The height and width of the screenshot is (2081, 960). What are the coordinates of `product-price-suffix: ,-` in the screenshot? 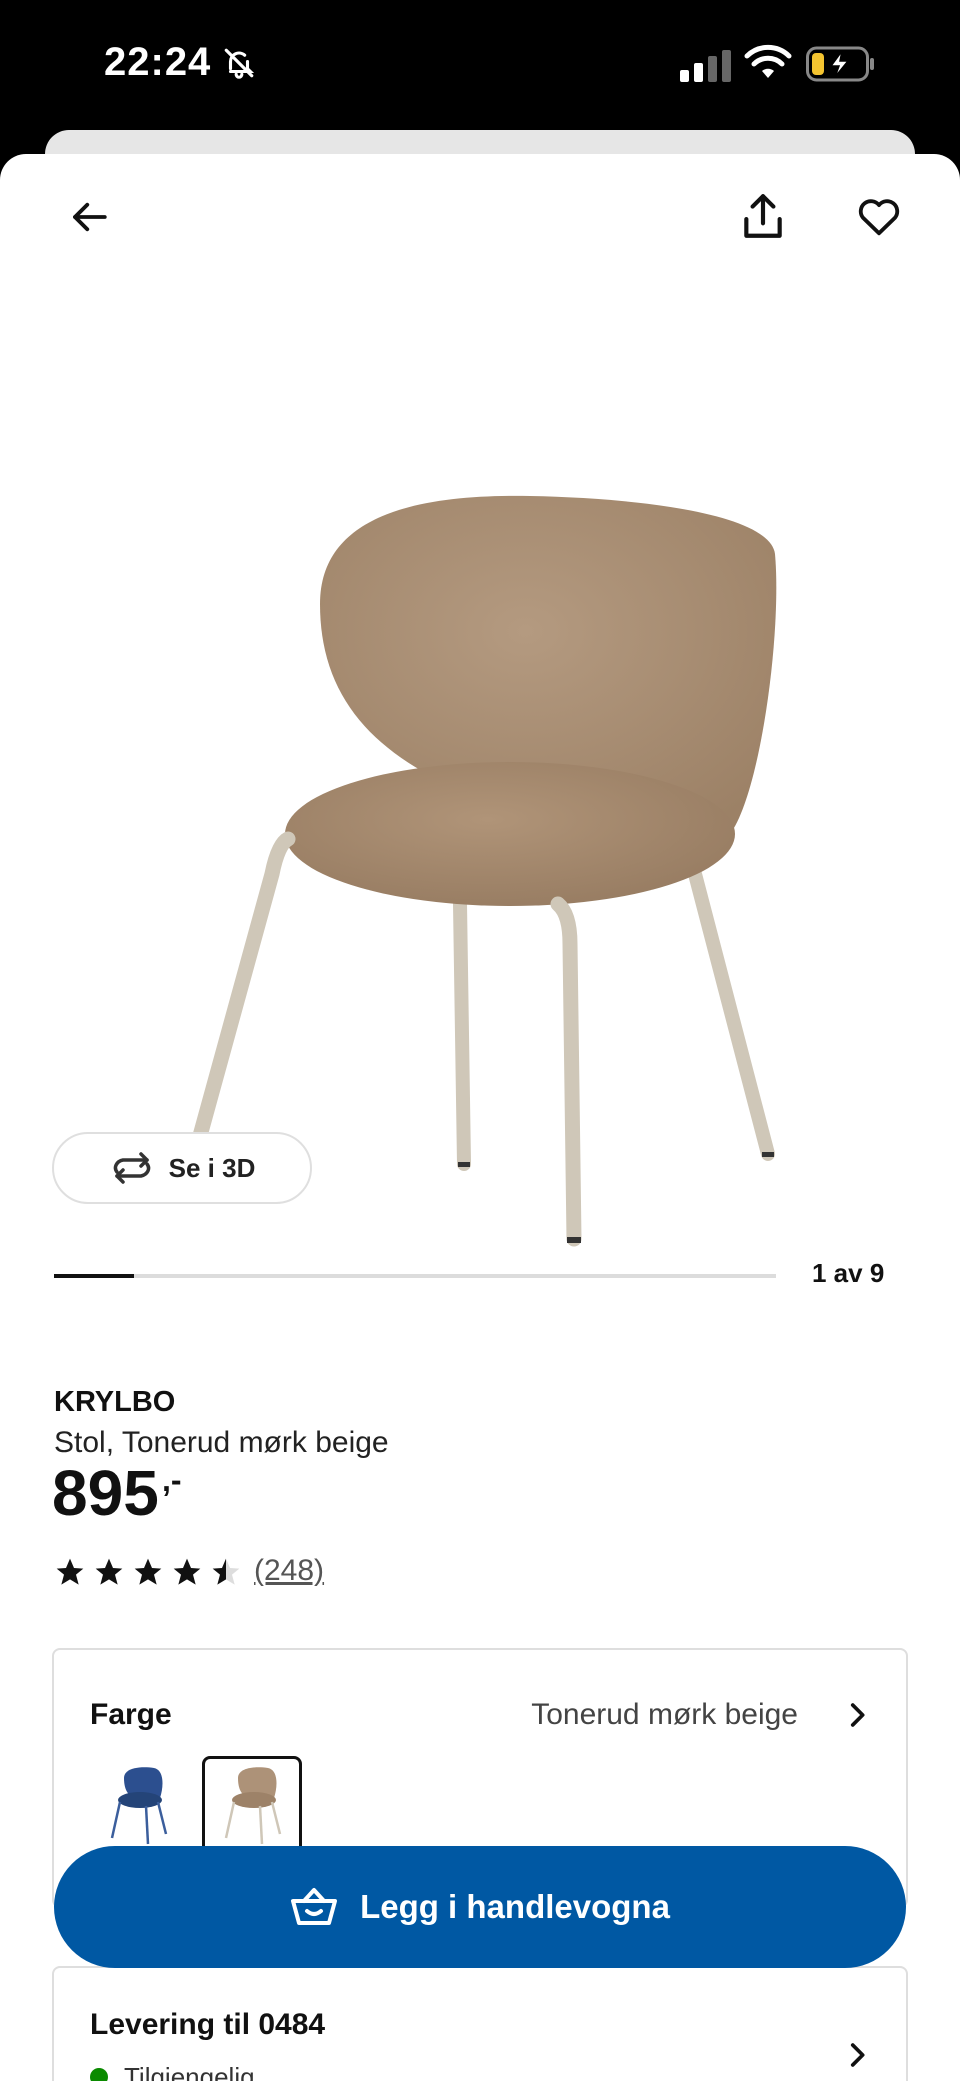 It's located at (172, 1480).